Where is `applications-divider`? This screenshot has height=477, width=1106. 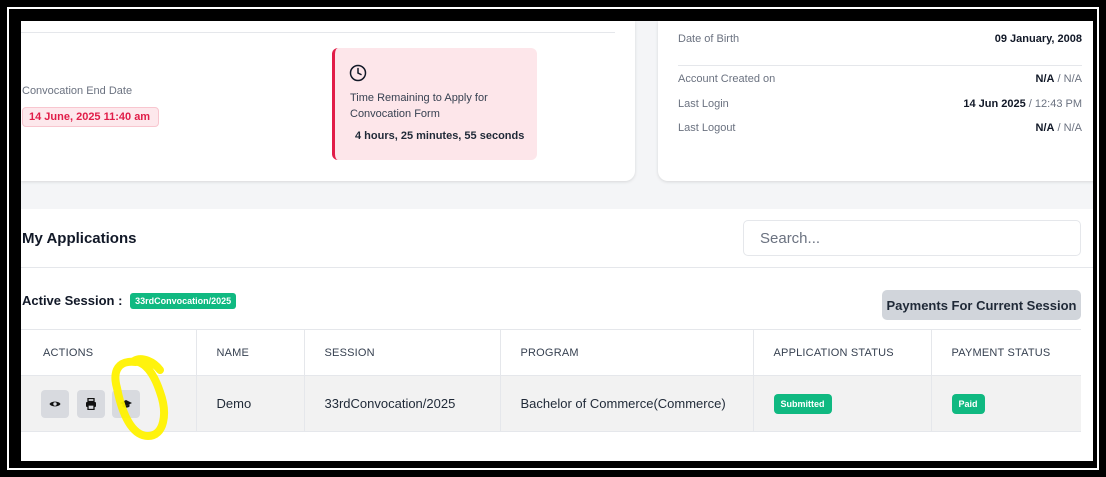
applications-divider is located at coordinates (557, 267).